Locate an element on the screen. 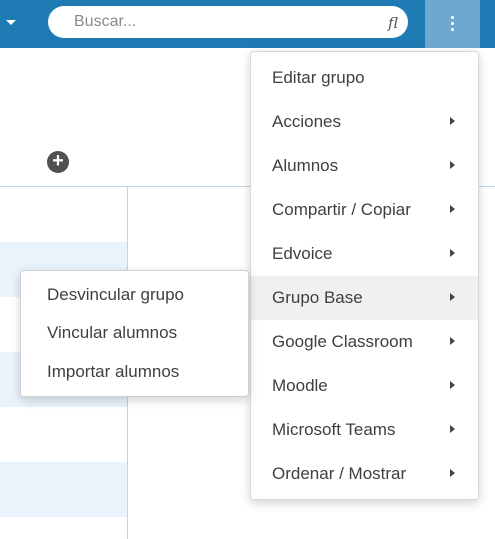 The width and height of the screenshot is (495, 539). submenu-item-label: Importar alumnos is located at coordinates (113, 371).